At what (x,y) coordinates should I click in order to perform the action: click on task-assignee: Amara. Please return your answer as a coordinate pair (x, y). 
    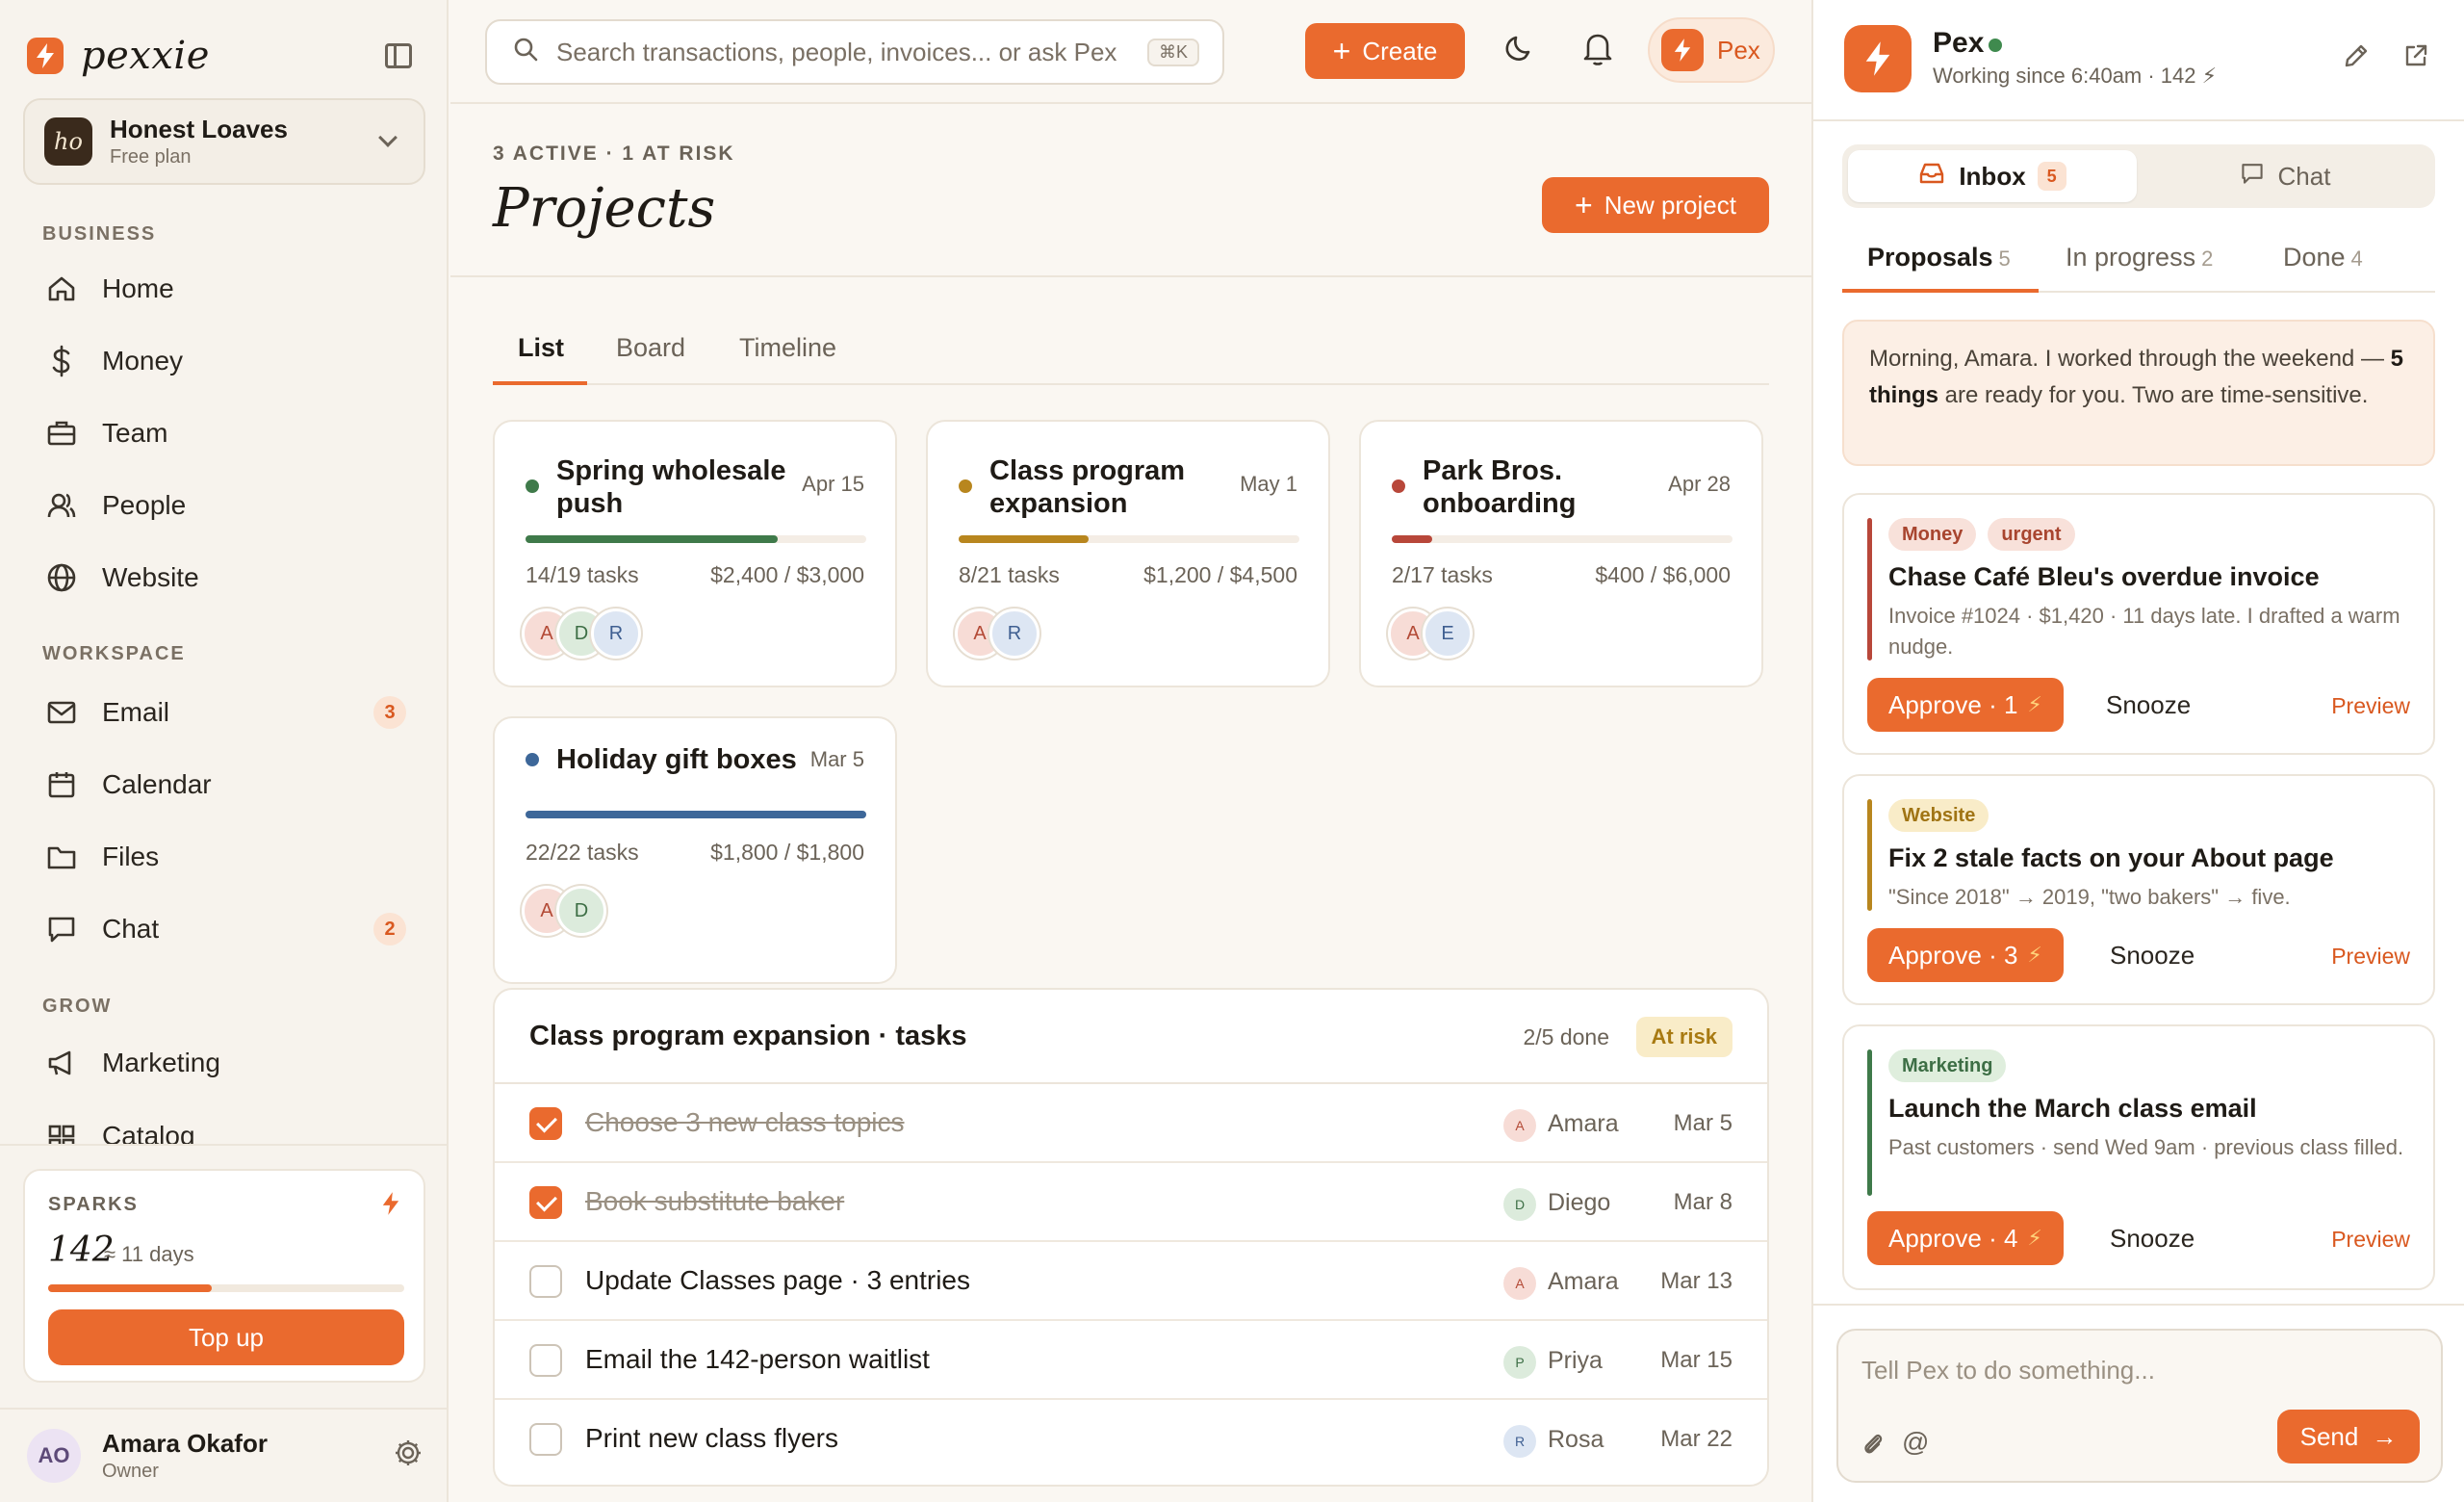
    Looking at the image, I should click on (1583, 1281).